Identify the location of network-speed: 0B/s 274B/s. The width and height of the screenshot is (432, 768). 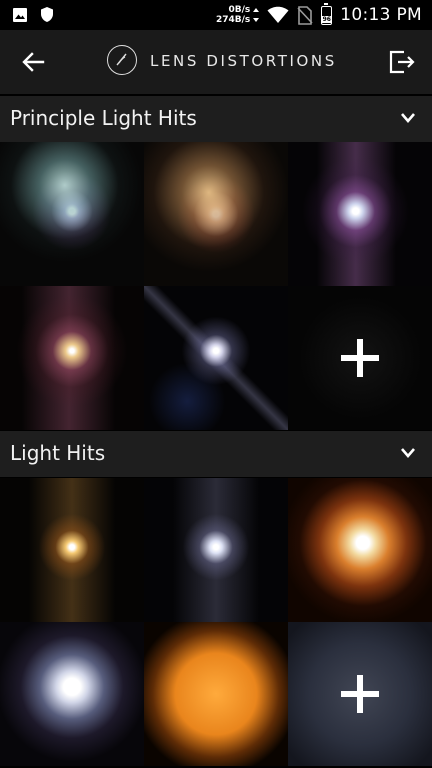
(233, 15).